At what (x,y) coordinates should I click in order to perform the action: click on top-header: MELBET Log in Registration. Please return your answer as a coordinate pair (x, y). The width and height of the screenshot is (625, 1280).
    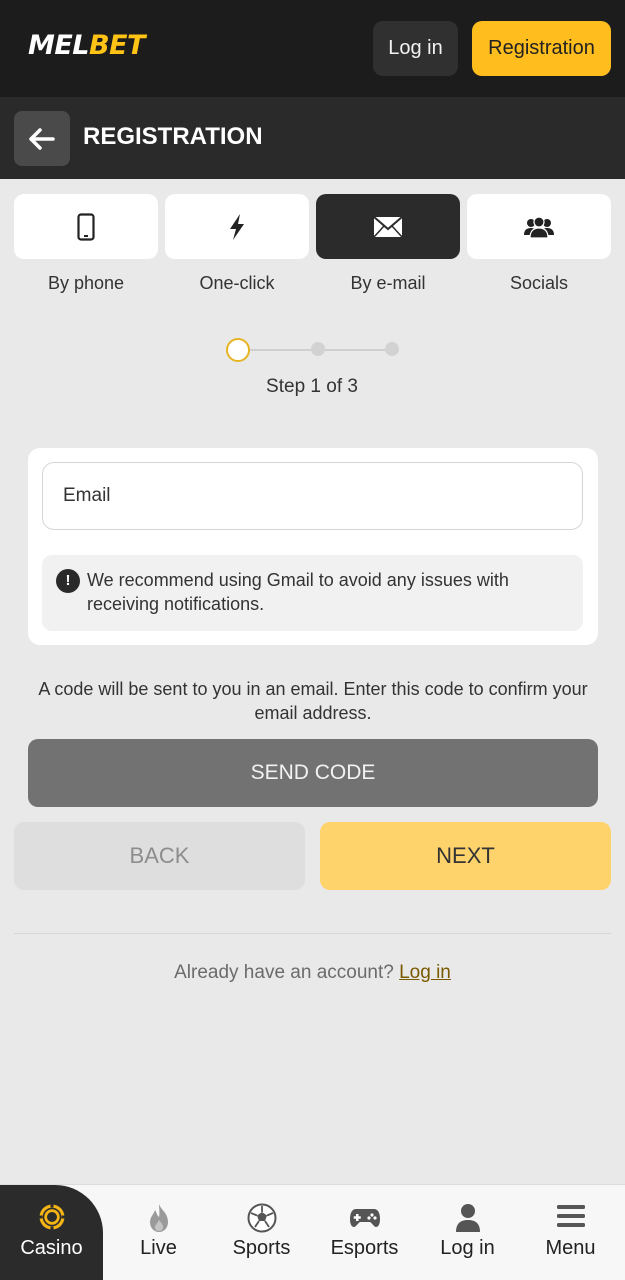
    Looking at the image, I should click on (312, 48).